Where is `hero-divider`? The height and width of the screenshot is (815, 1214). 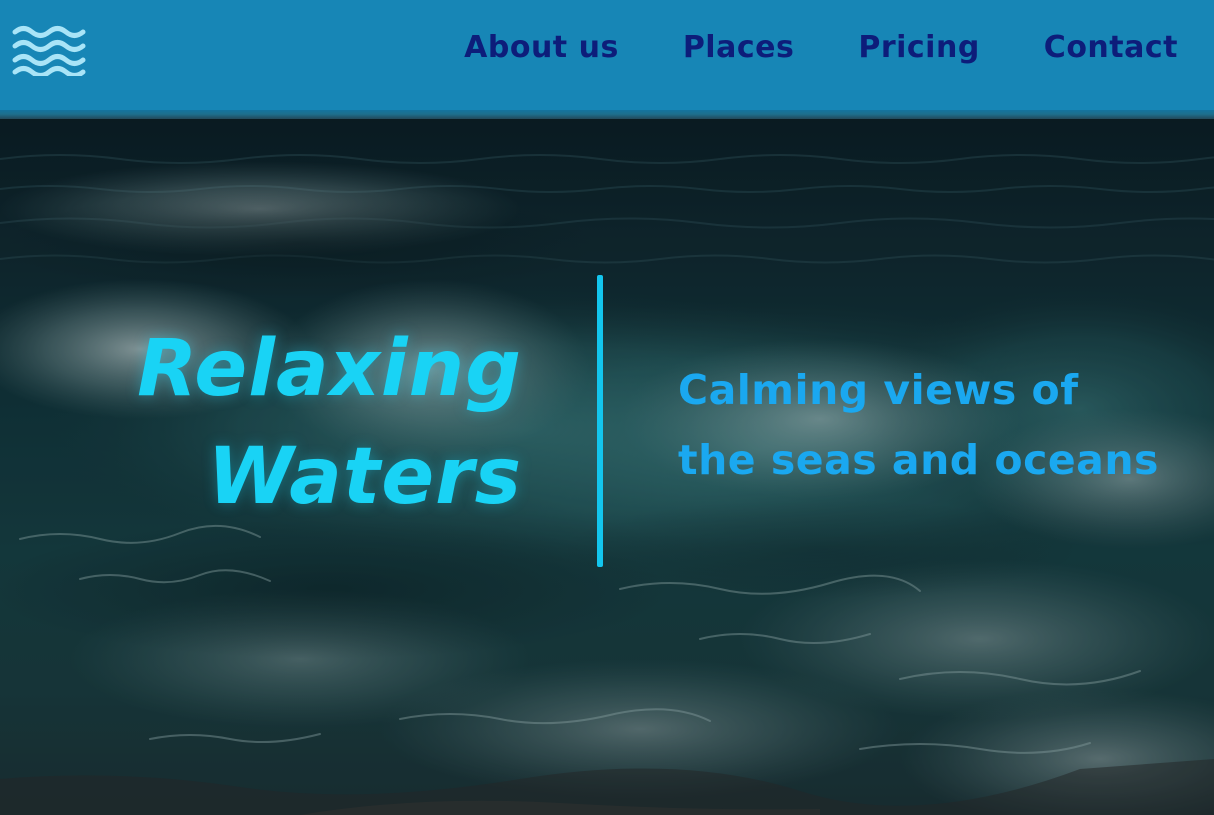 hero-divider is located at coordinates (600, 421).